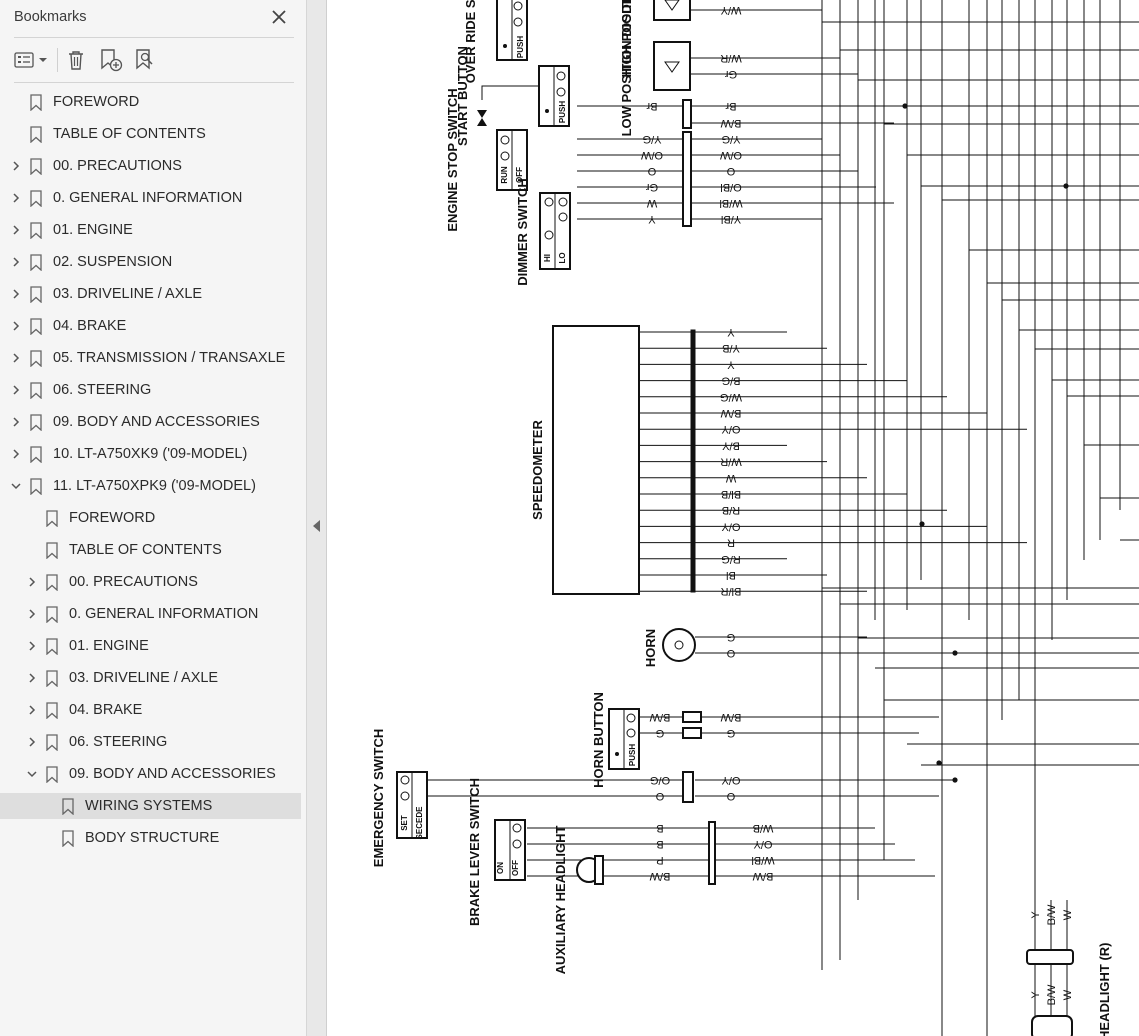 Image resolution: width=1139 pixels, height=1036 pixels. Describe the element at coordinates (730, 203) in the screenshot. I see `wire-color-label: W/Bl` at that location.